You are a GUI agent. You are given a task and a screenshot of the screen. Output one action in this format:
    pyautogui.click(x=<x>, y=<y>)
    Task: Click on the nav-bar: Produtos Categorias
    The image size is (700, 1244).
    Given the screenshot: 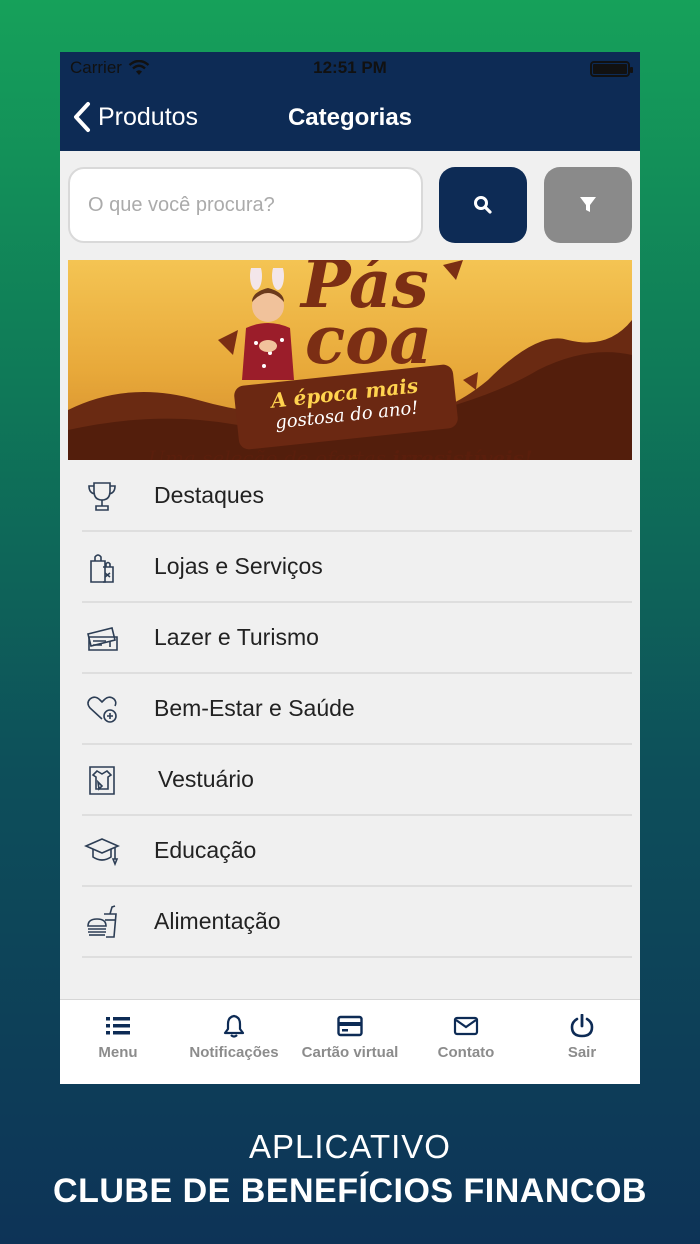 What is the action you would take?
    pyautogui.click(x=350, y=118)
    